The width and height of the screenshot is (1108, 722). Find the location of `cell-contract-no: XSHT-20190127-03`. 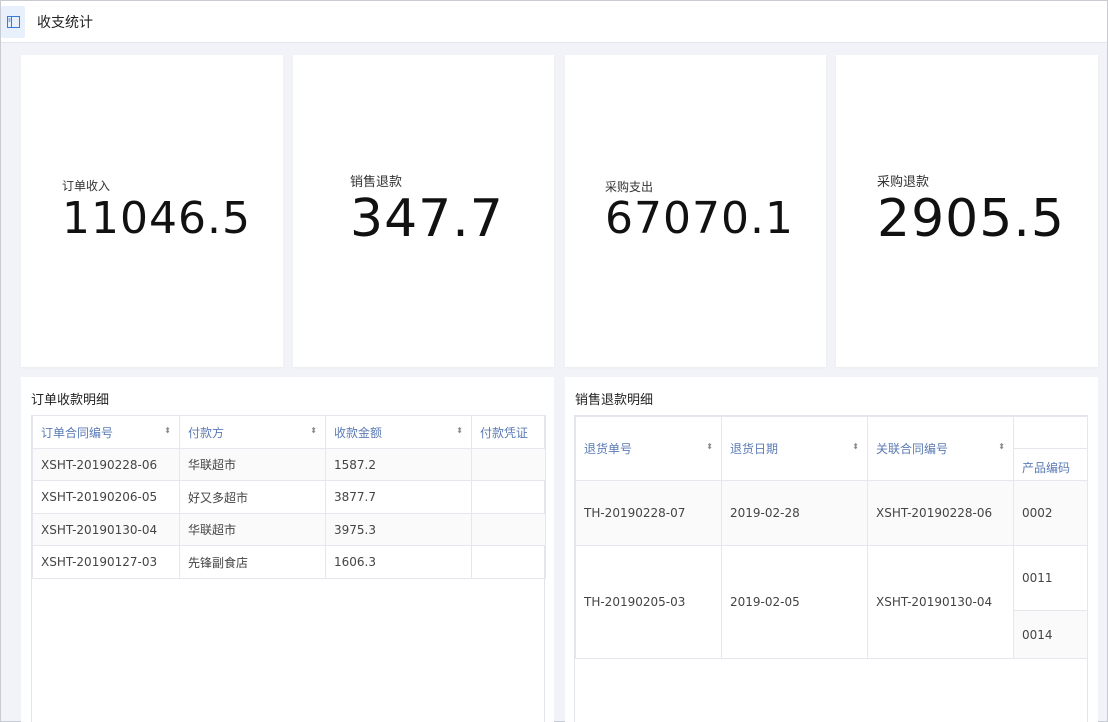

cell-contract-no: XSHT-20190127-03 is located at coordinates (106, 562).